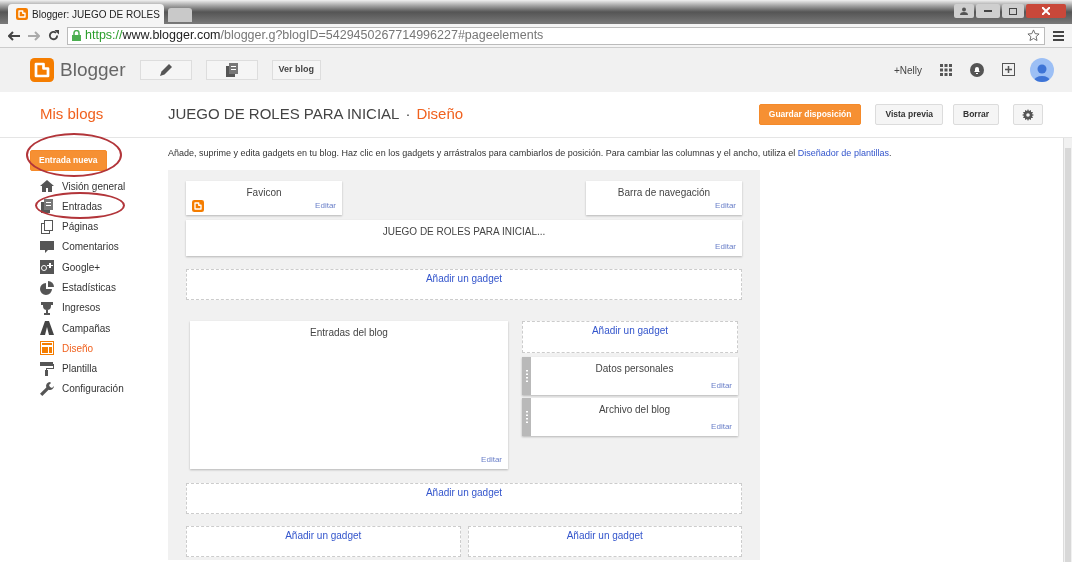  Describe the element at coordinates (977, 70) in the screenshot. I see `notification-bell-icon` at that location.